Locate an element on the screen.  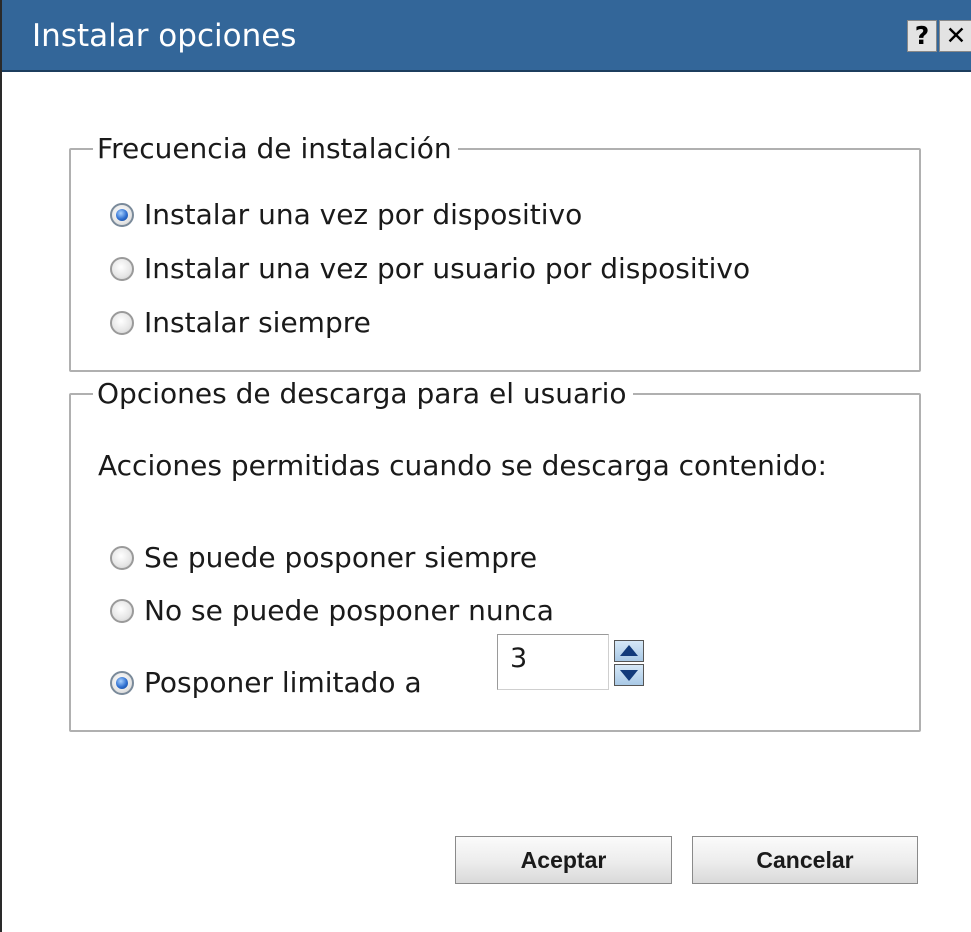
help-button: ? is located at coordinates (922, 36).